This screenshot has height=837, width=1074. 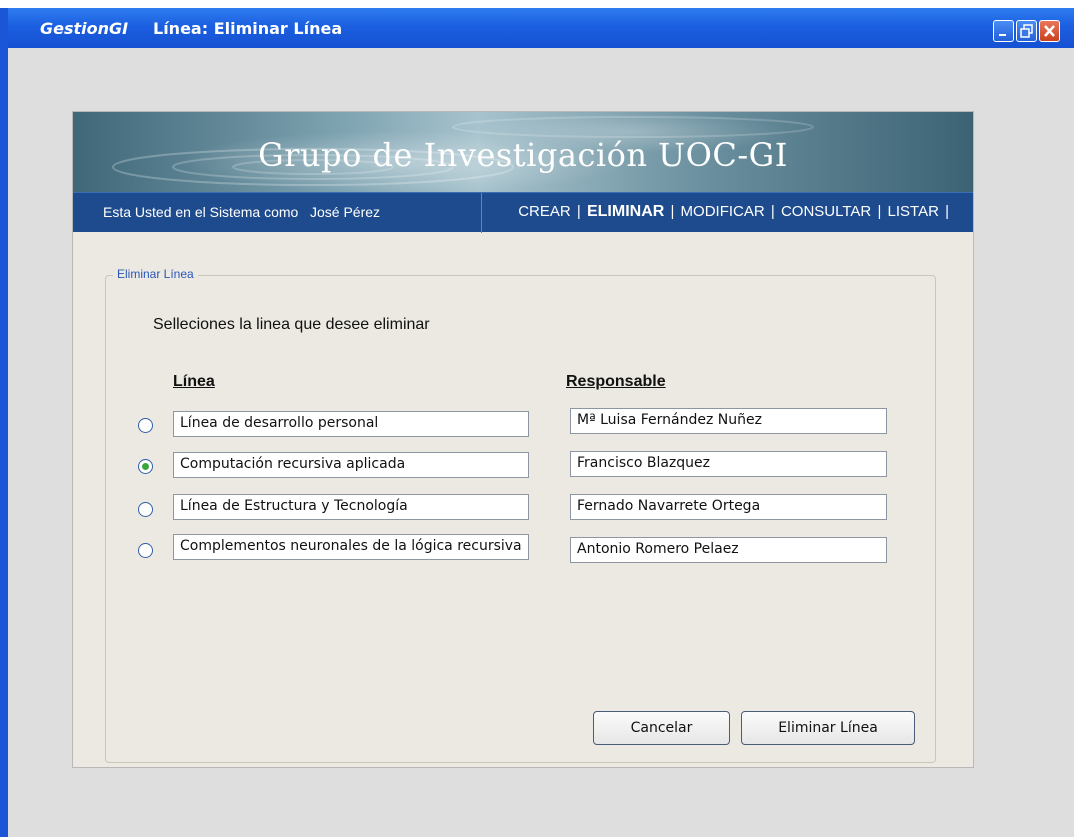 I want to click on nav-divider, so click(x=481, y=213).